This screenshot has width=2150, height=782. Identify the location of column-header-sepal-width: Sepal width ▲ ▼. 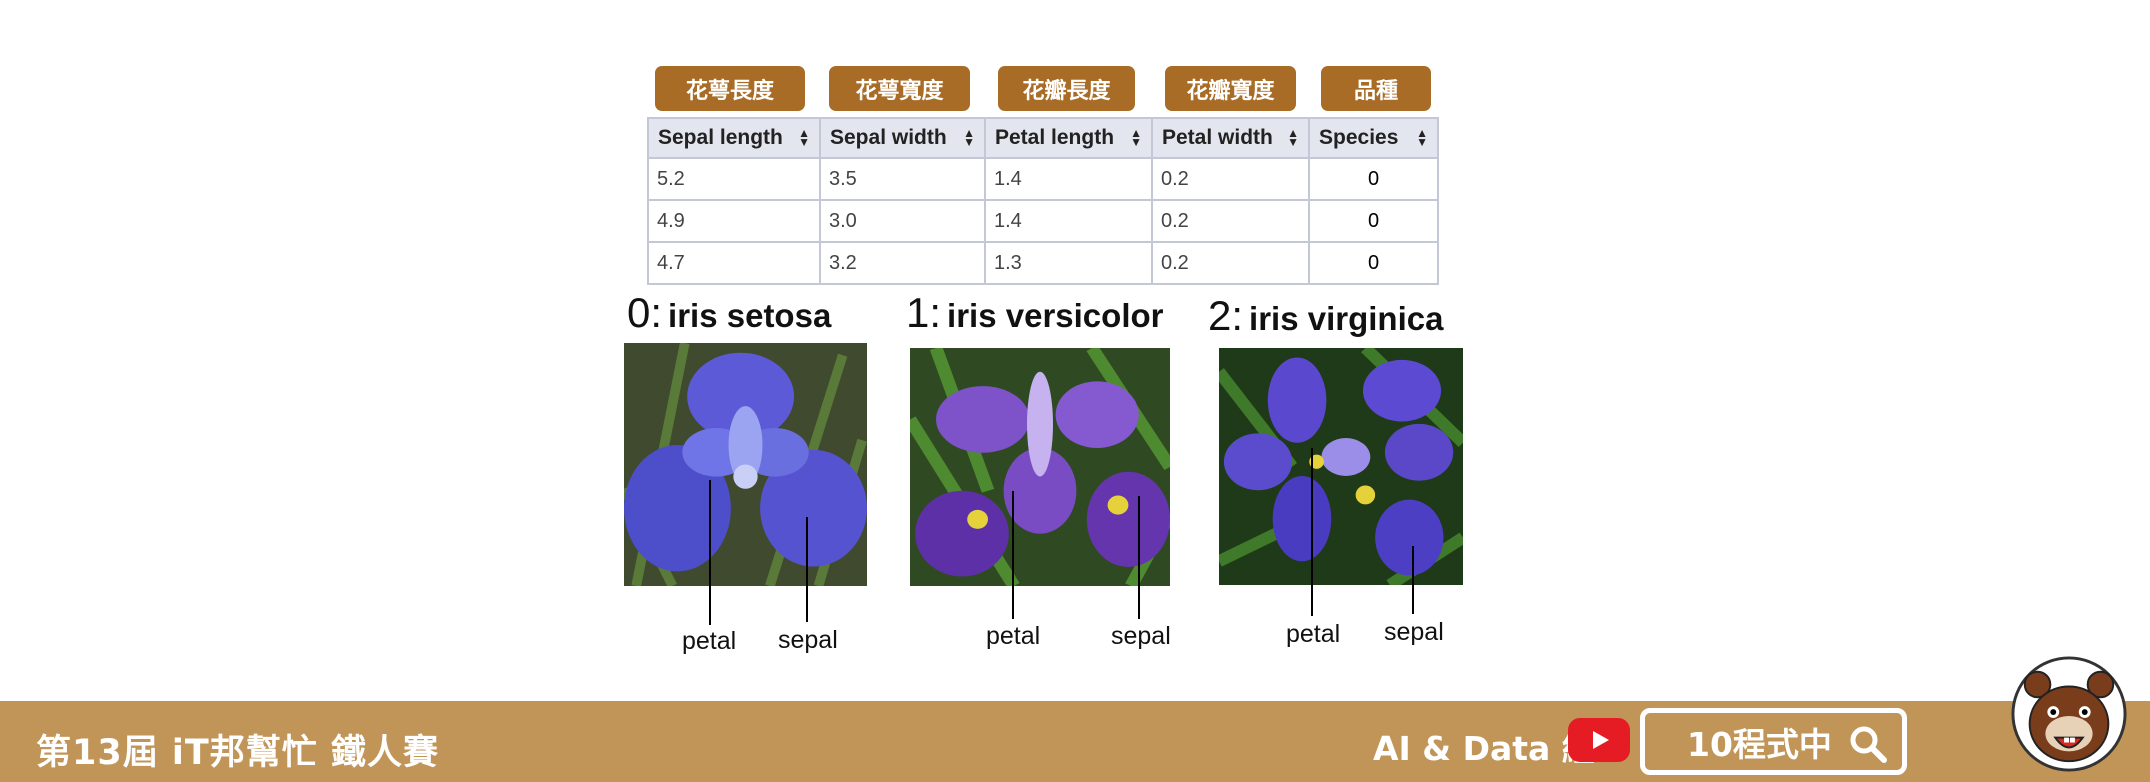
(902, 138).